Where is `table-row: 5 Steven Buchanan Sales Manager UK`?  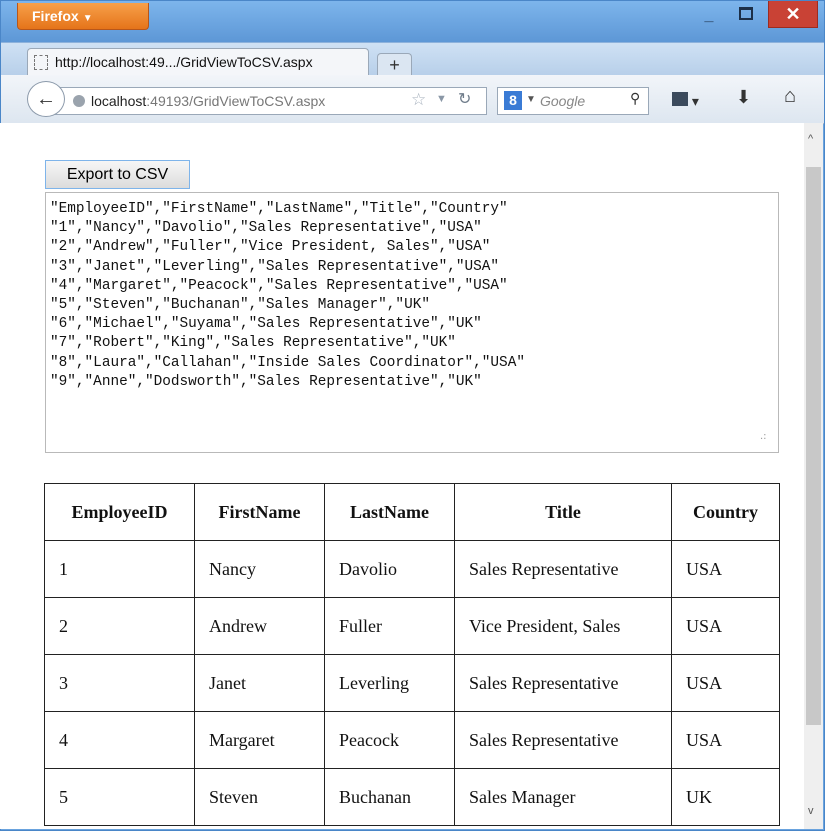
table-row: 5 Steven Buchanan Sales Manager UK is located at coordinates (412, 797).